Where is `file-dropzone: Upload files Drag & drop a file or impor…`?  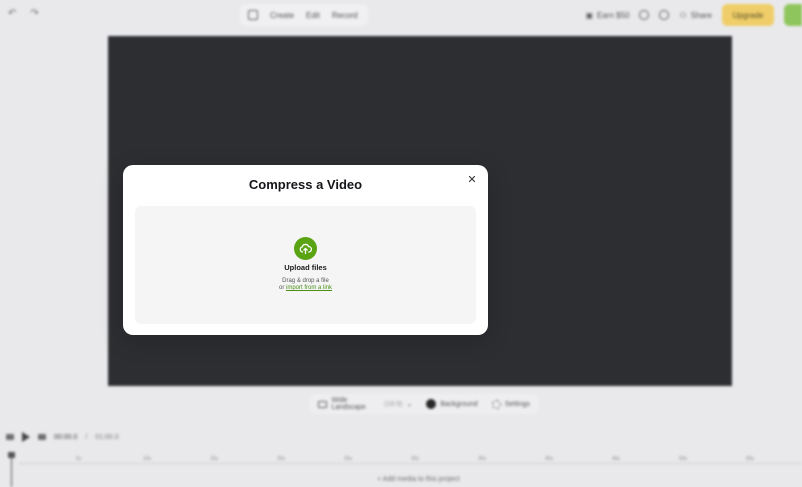
file-dropzone: Upload files Drag & drop a file or impor… is located at coordinates (305, 265).